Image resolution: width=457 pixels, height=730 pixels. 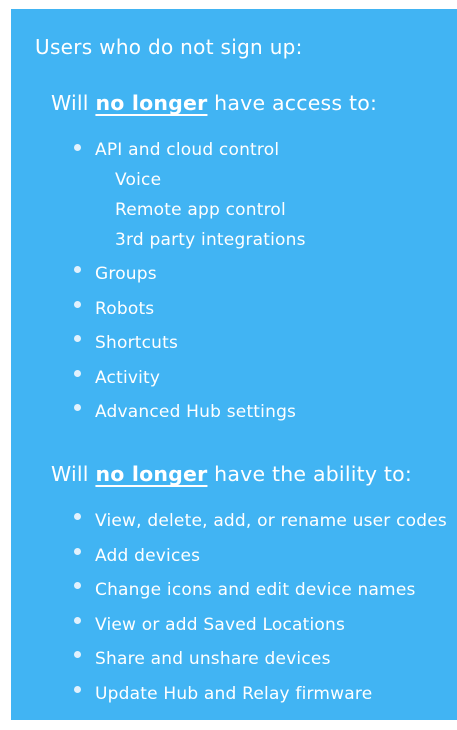 I want to click on sub-item-remote-app-control: Remote app control, so click(x=200, y=210).